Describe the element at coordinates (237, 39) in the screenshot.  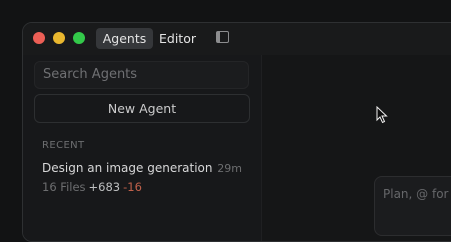
I see `title-bar: Agents Editor` at that location.